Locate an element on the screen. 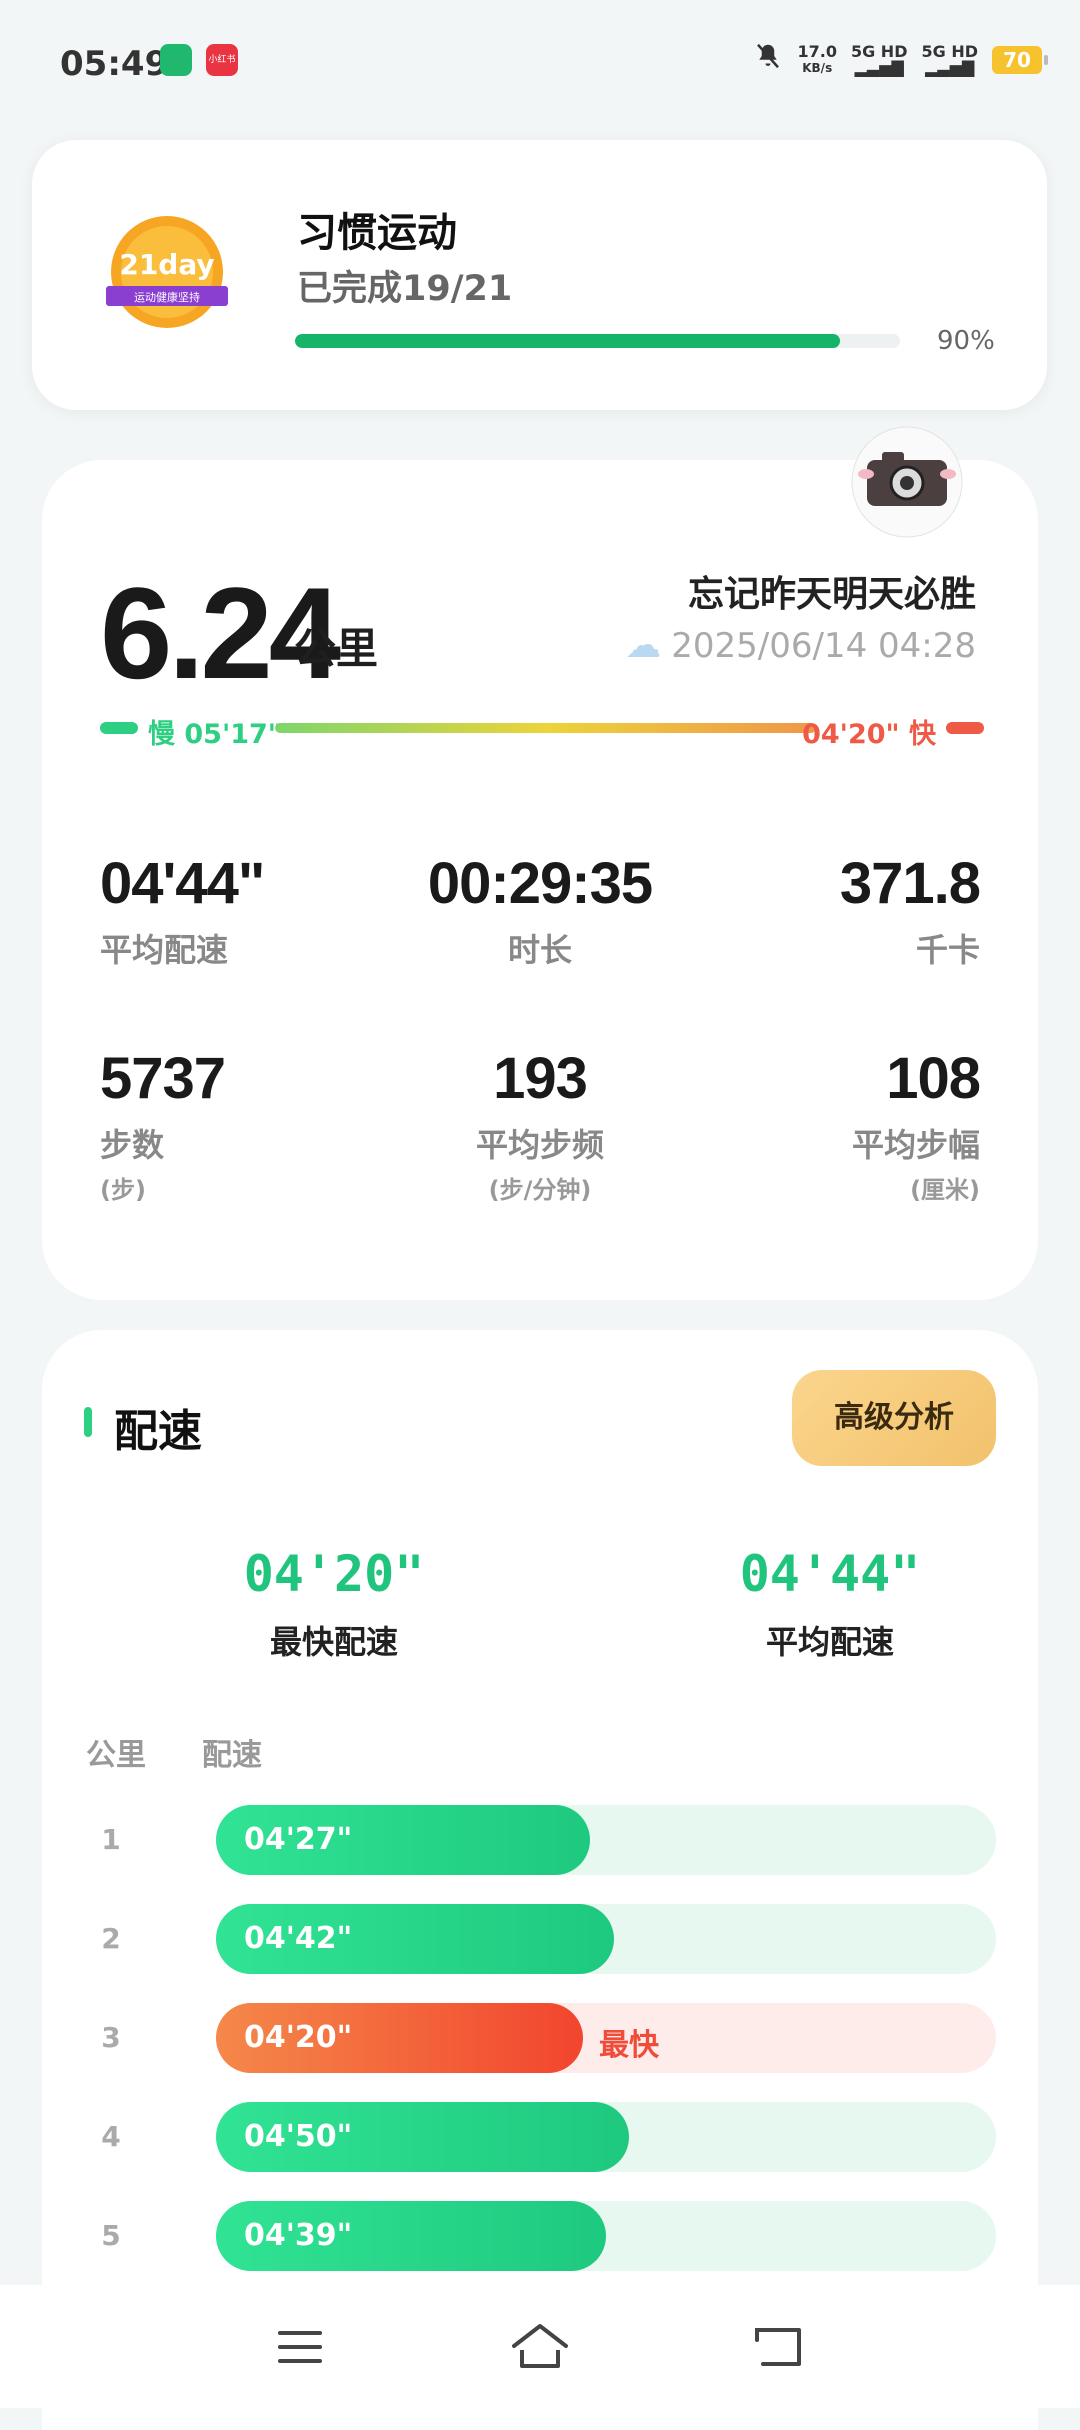  split-bar: 04'50" is located at coordinates (422, 2137).